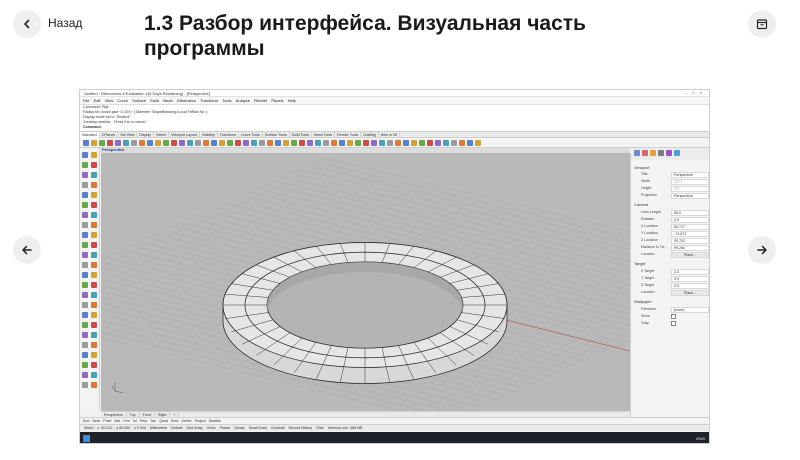 Image resolution: width=800 pixels, height=460 pixels. I want to click on prev-slide-button, so click(27, 250).